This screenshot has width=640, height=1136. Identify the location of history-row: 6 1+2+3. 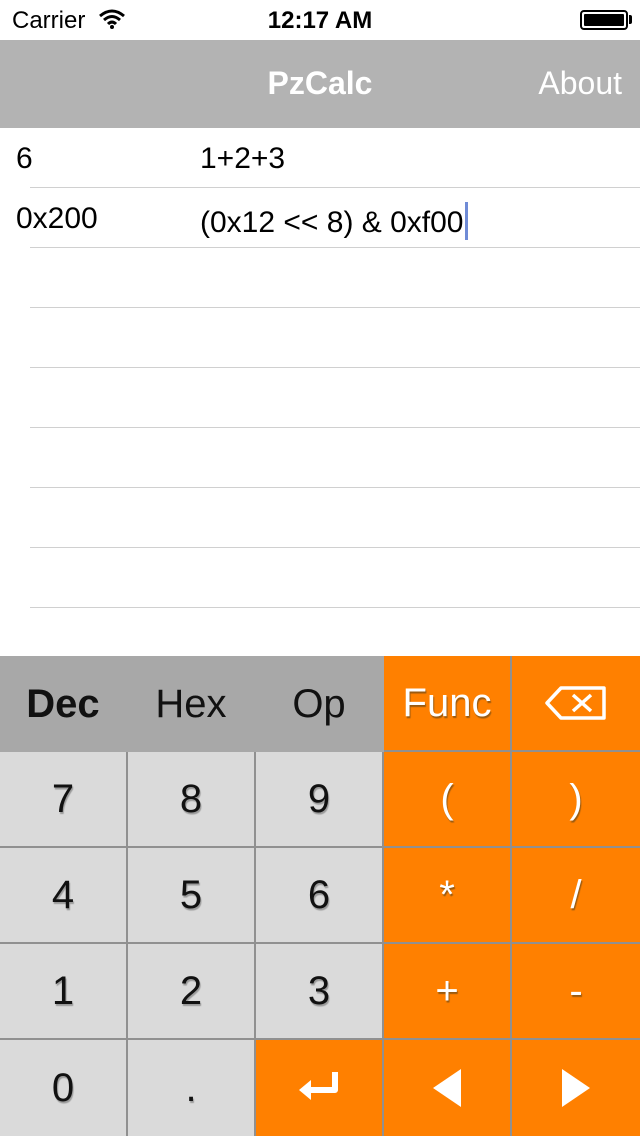
(320, 158).